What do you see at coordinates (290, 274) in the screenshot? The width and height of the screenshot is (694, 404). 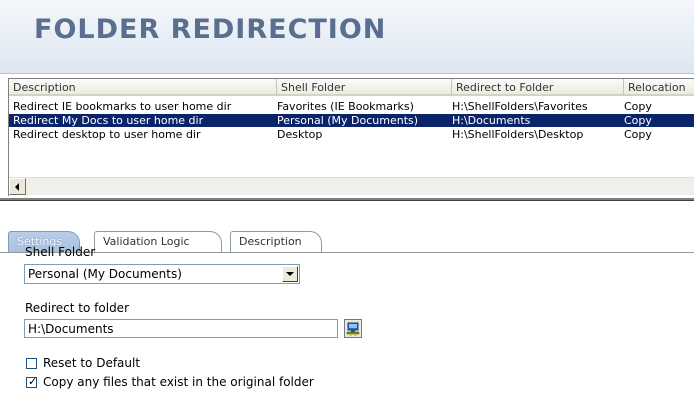 I see `chevron-down-icon` at bounding box center [290, 274].